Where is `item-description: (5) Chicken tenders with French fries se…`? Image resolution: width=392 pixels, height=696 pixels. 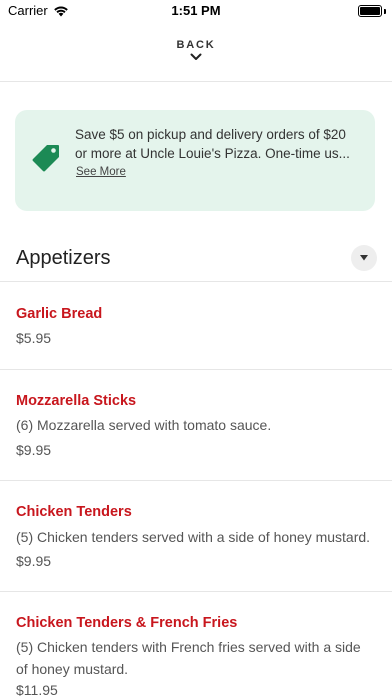
item-description: (5) Chicken tenders with French fries se… is located at coordinates (188, 658).